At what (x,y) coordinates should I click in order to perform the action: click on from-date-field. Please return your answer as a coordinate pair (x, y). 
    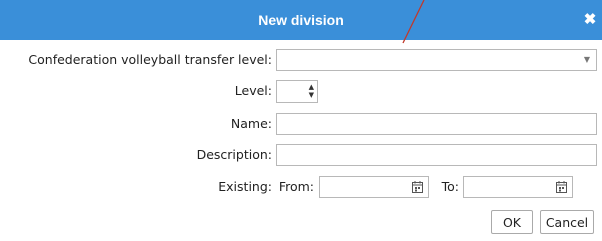
    Looking at the image, I should click on (374, 187).